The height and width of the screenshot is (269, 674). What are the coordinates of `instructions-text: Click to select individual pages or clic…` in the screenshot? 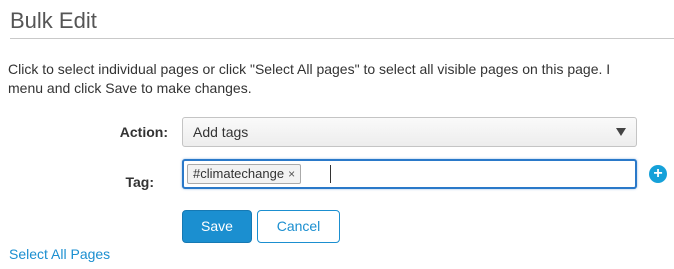 It's located at (341, 79).